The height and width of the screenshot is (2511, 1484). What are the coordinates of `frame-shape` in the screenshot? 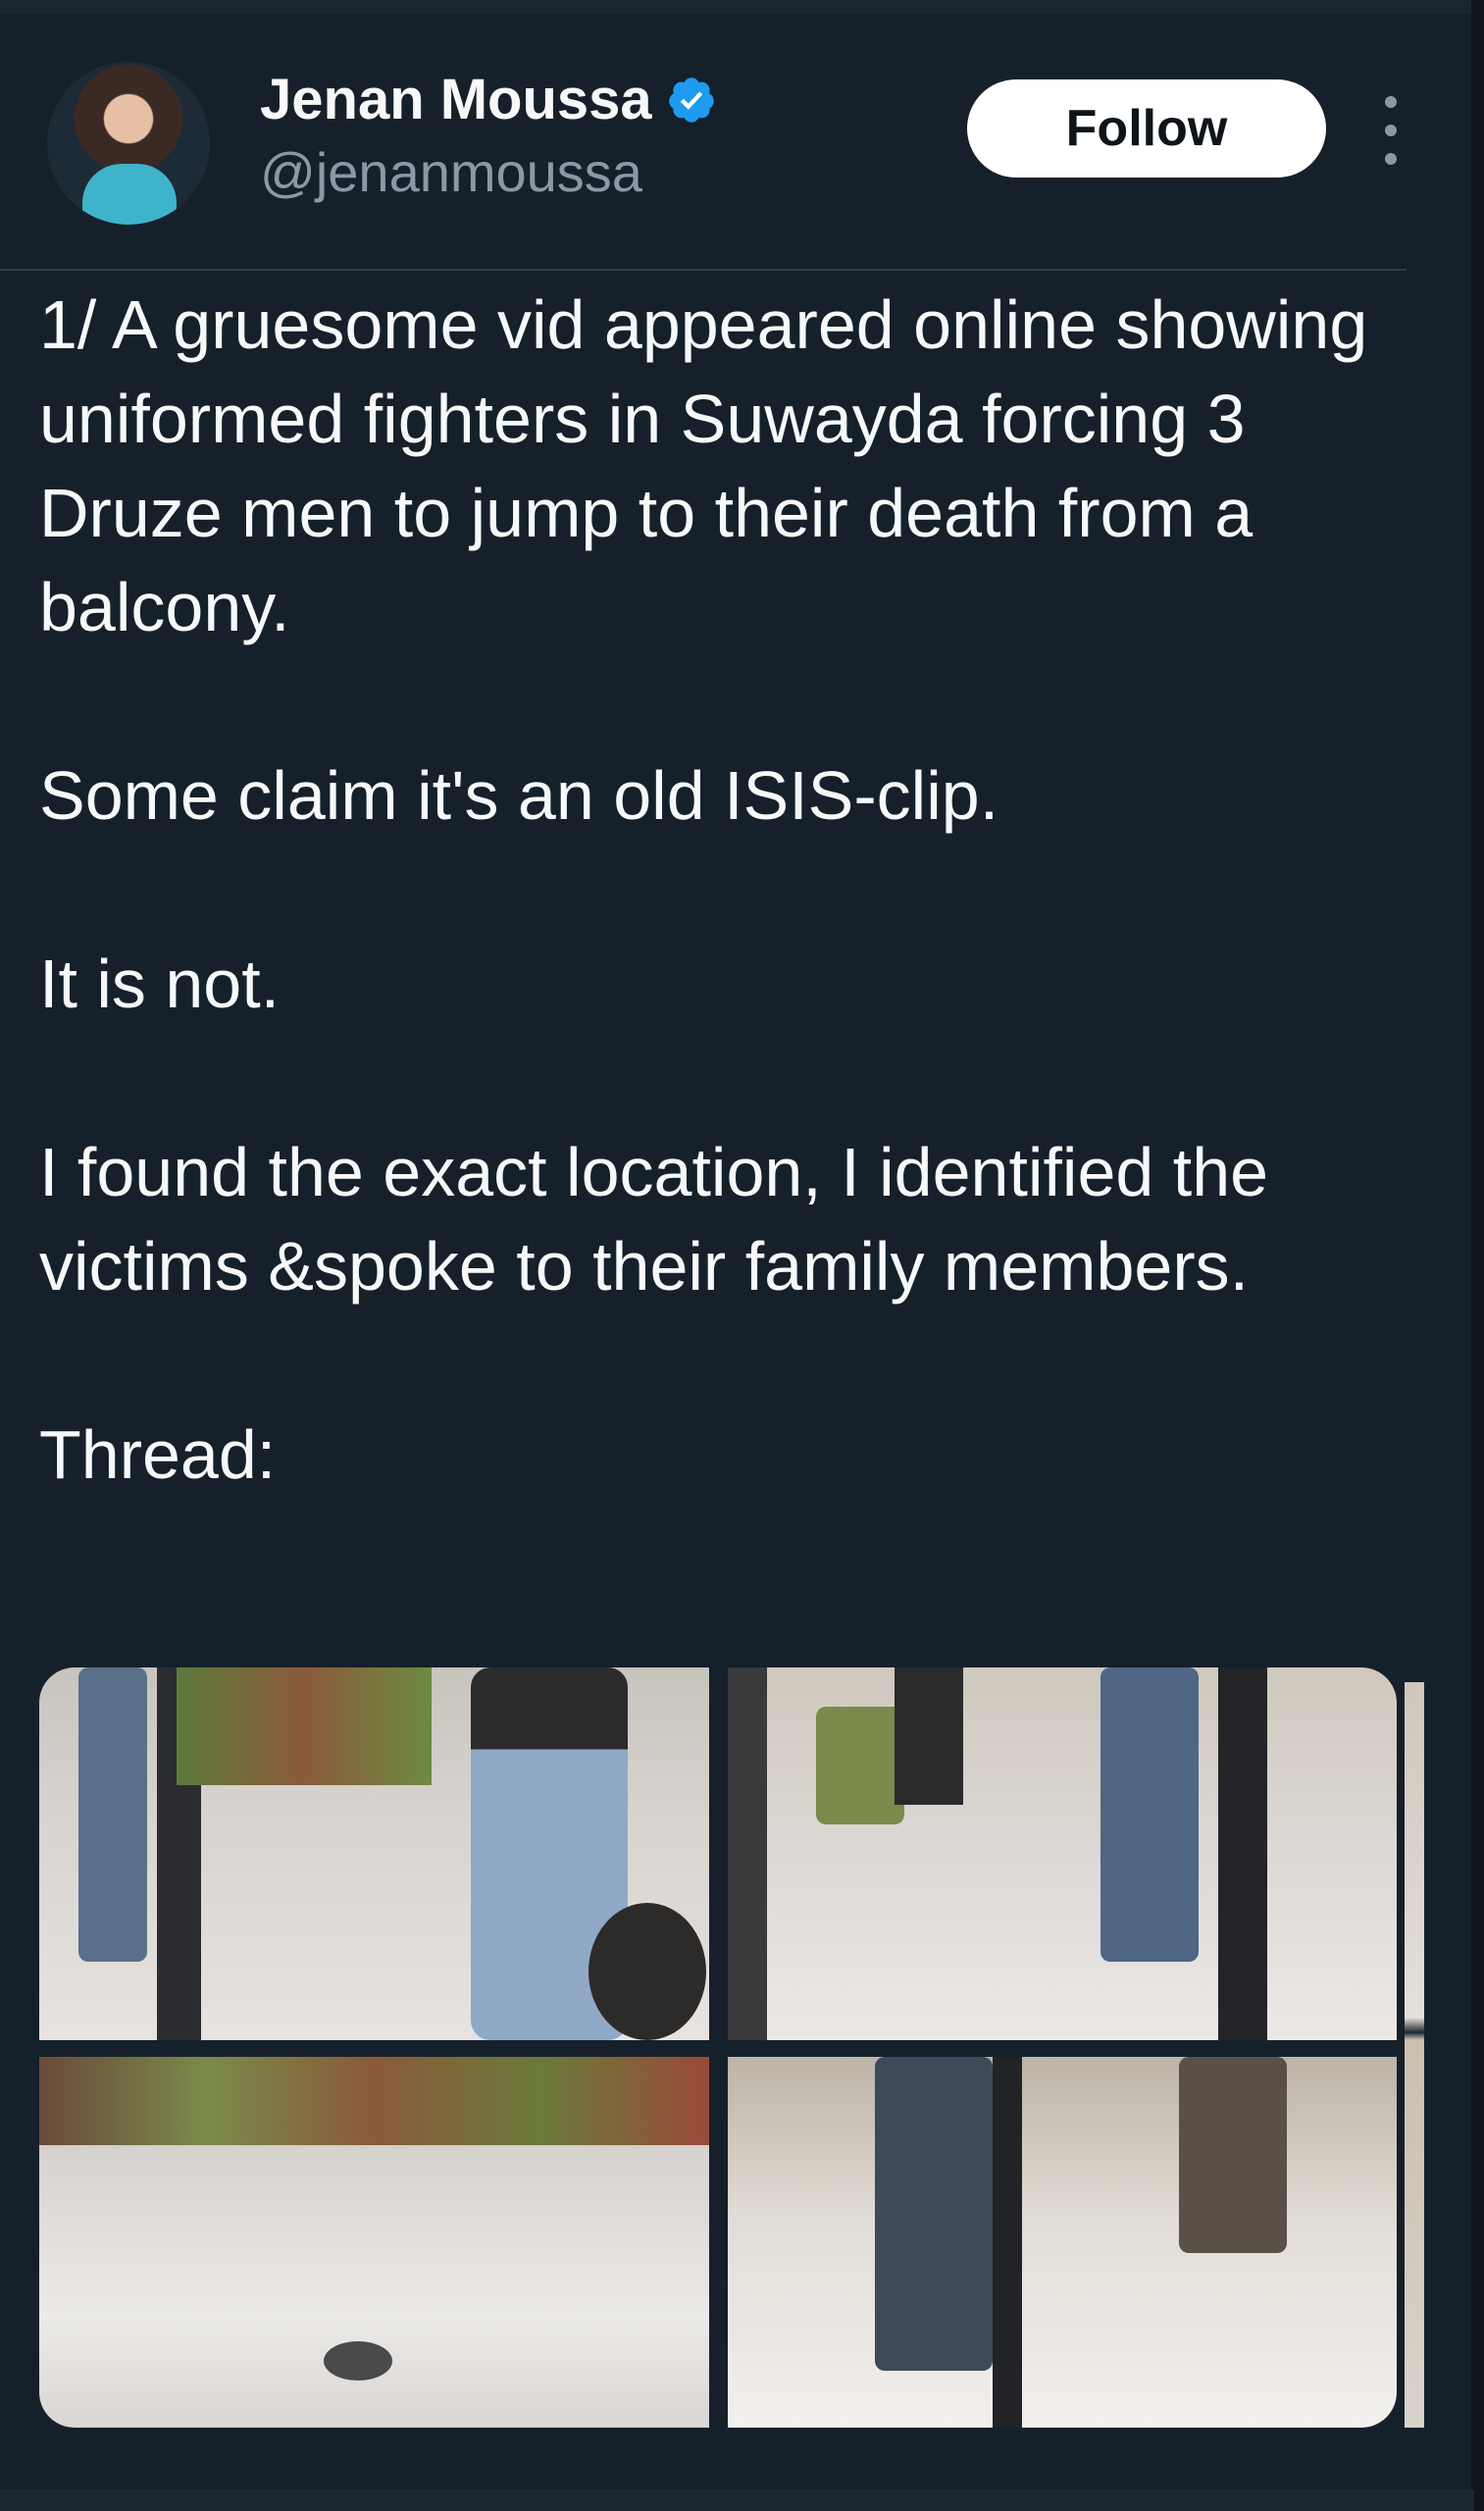 It's located at (747, 1853).